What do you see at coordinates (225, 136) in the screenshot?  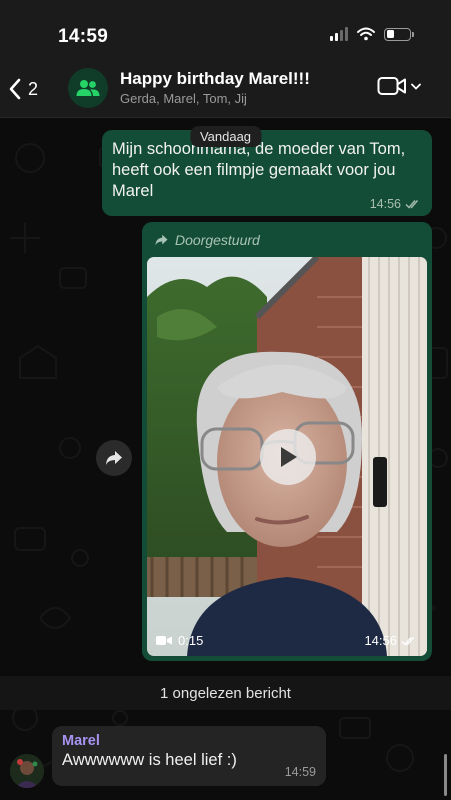 I see `date-separator: Vandaag` at bounding box center [225, 136].